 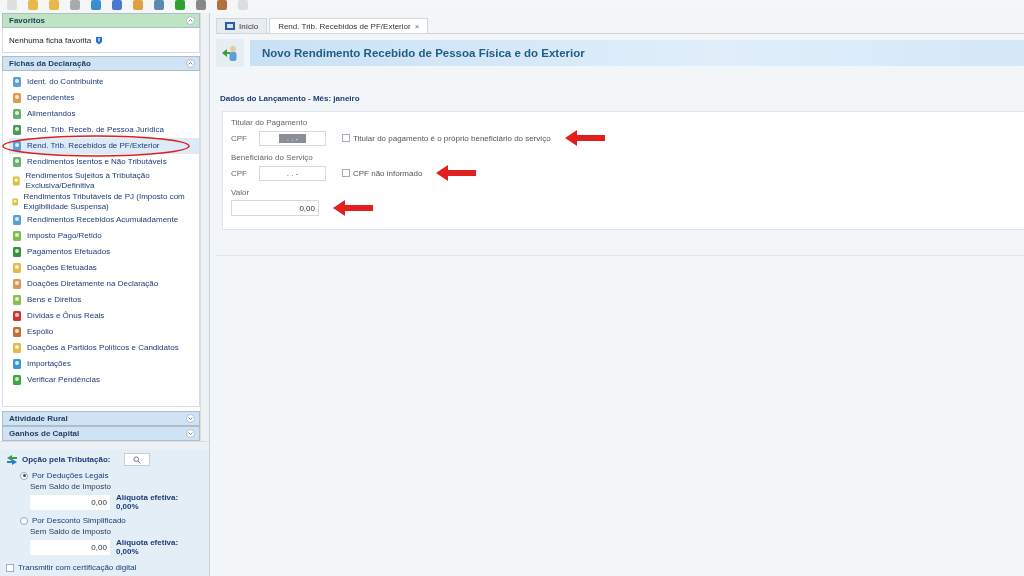 What do you see at coordinates (104, 332) in the screenshot?
I see `sidebar-item: Espólio` at bounding box center [104, 332].